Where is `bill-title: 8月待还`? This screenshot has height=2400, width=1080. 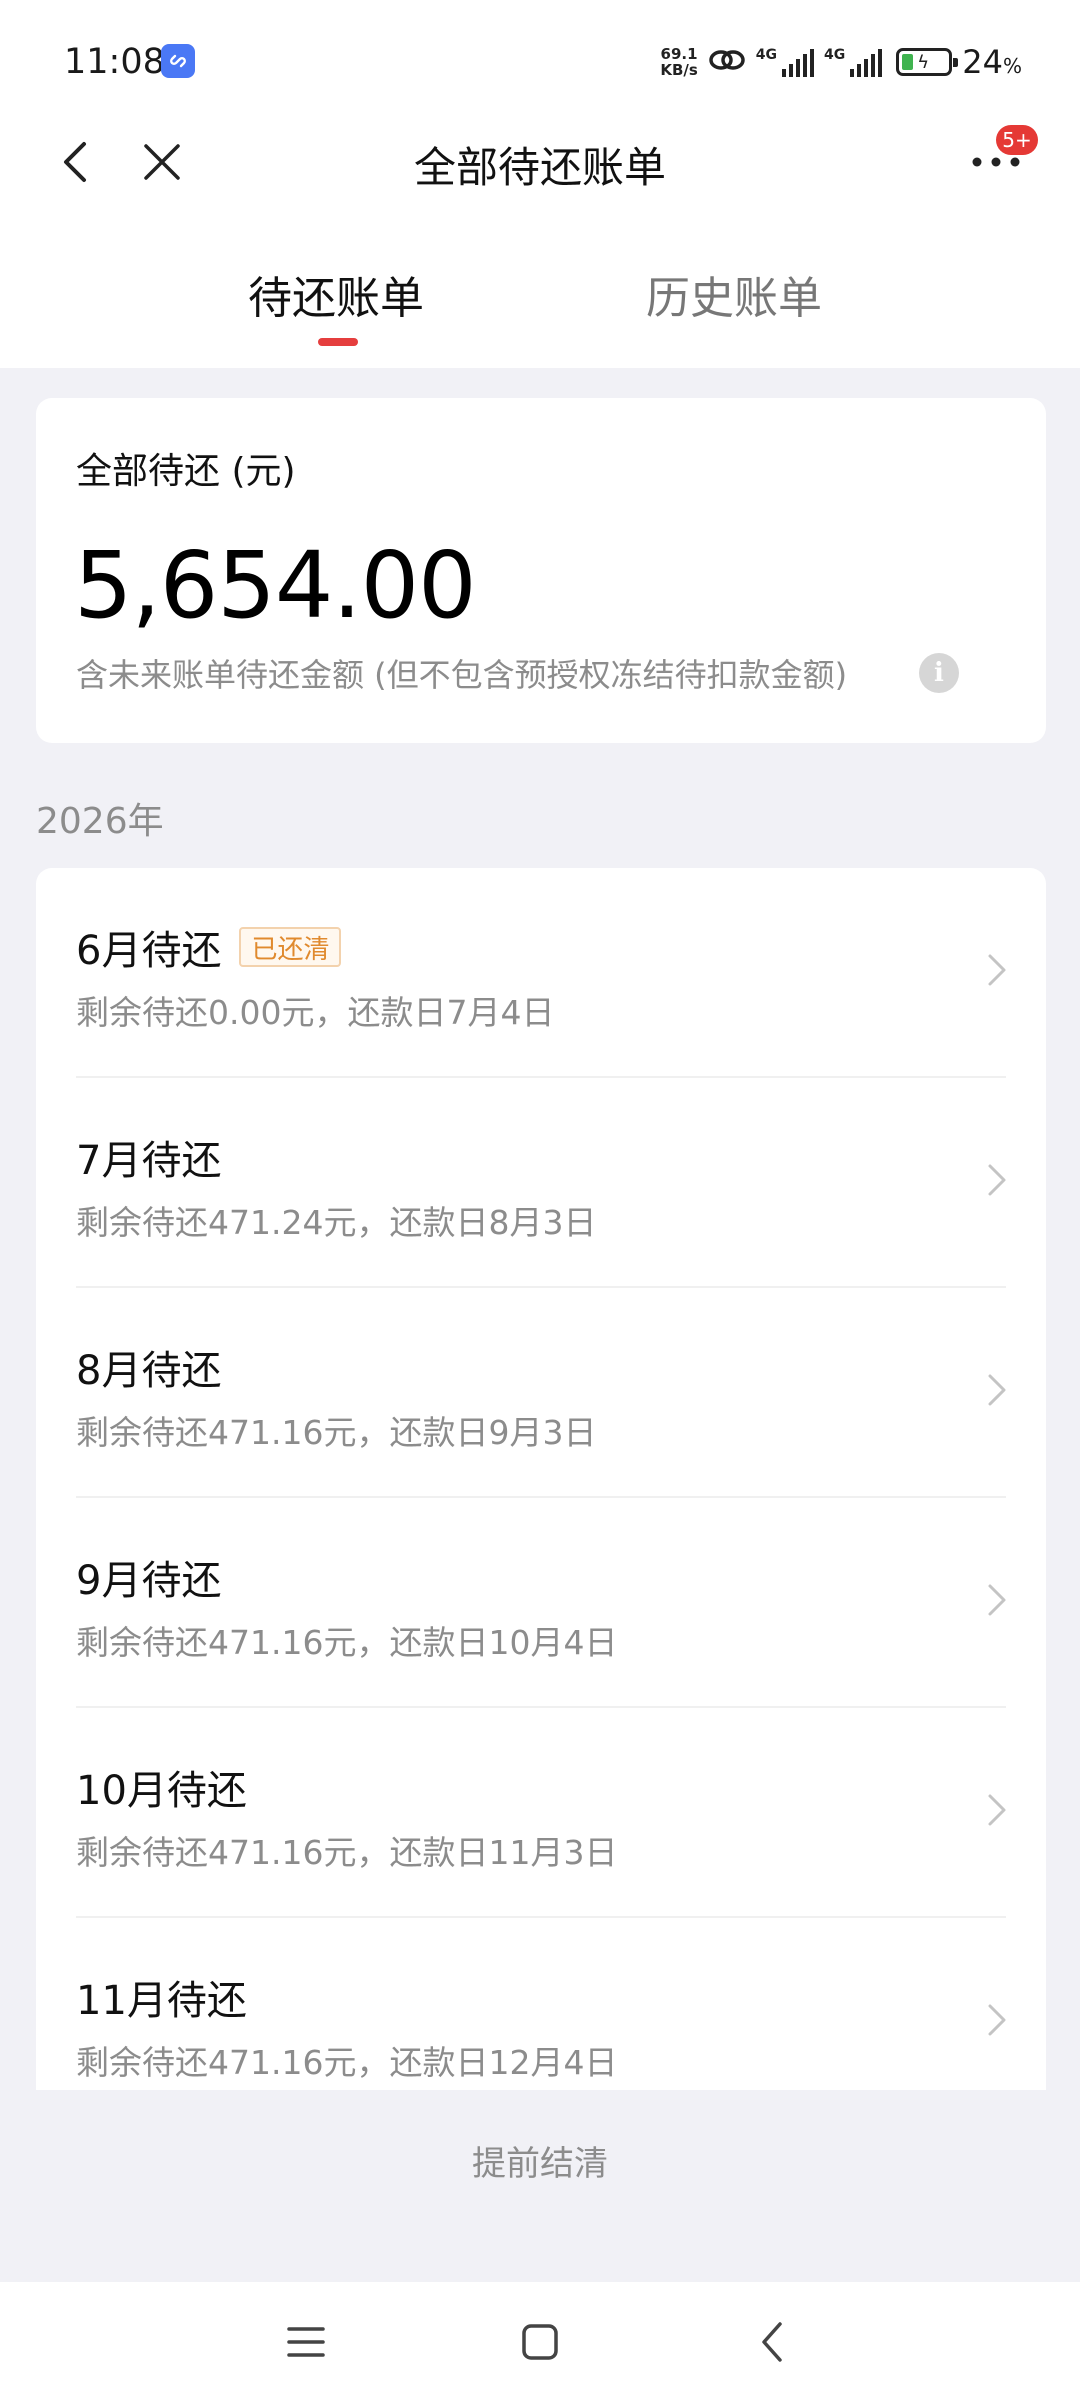 bill-title: 8月待还 is located at coordinates (149, 1371).